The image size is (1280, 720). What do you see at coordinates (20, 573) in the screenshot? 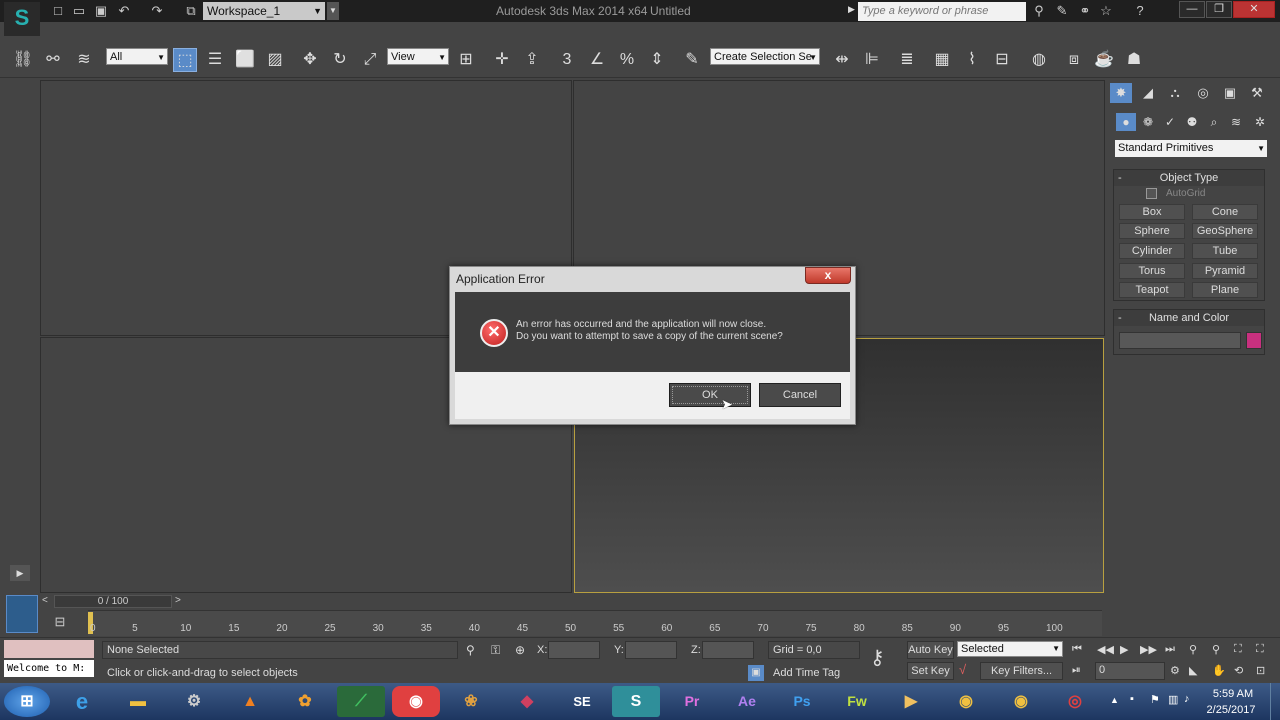
I see `play-expand-icon: ▶` at bounding box center [20, 573].